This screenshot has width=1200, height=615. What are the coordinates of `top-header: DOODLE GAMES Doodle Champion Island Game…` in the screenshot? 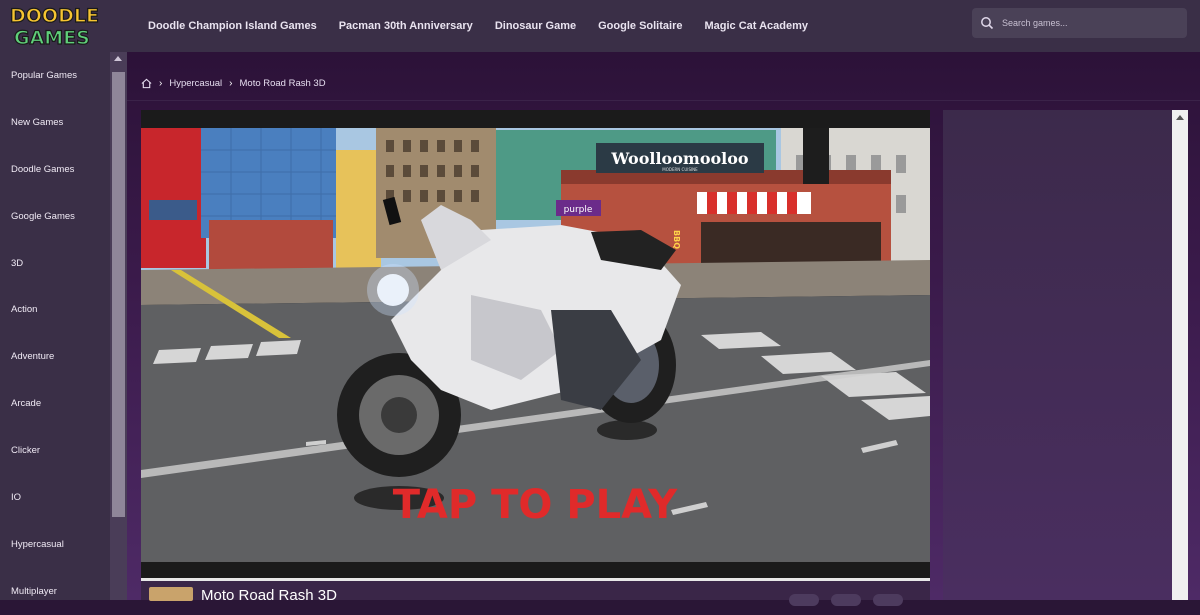 It's located at (600, 26).